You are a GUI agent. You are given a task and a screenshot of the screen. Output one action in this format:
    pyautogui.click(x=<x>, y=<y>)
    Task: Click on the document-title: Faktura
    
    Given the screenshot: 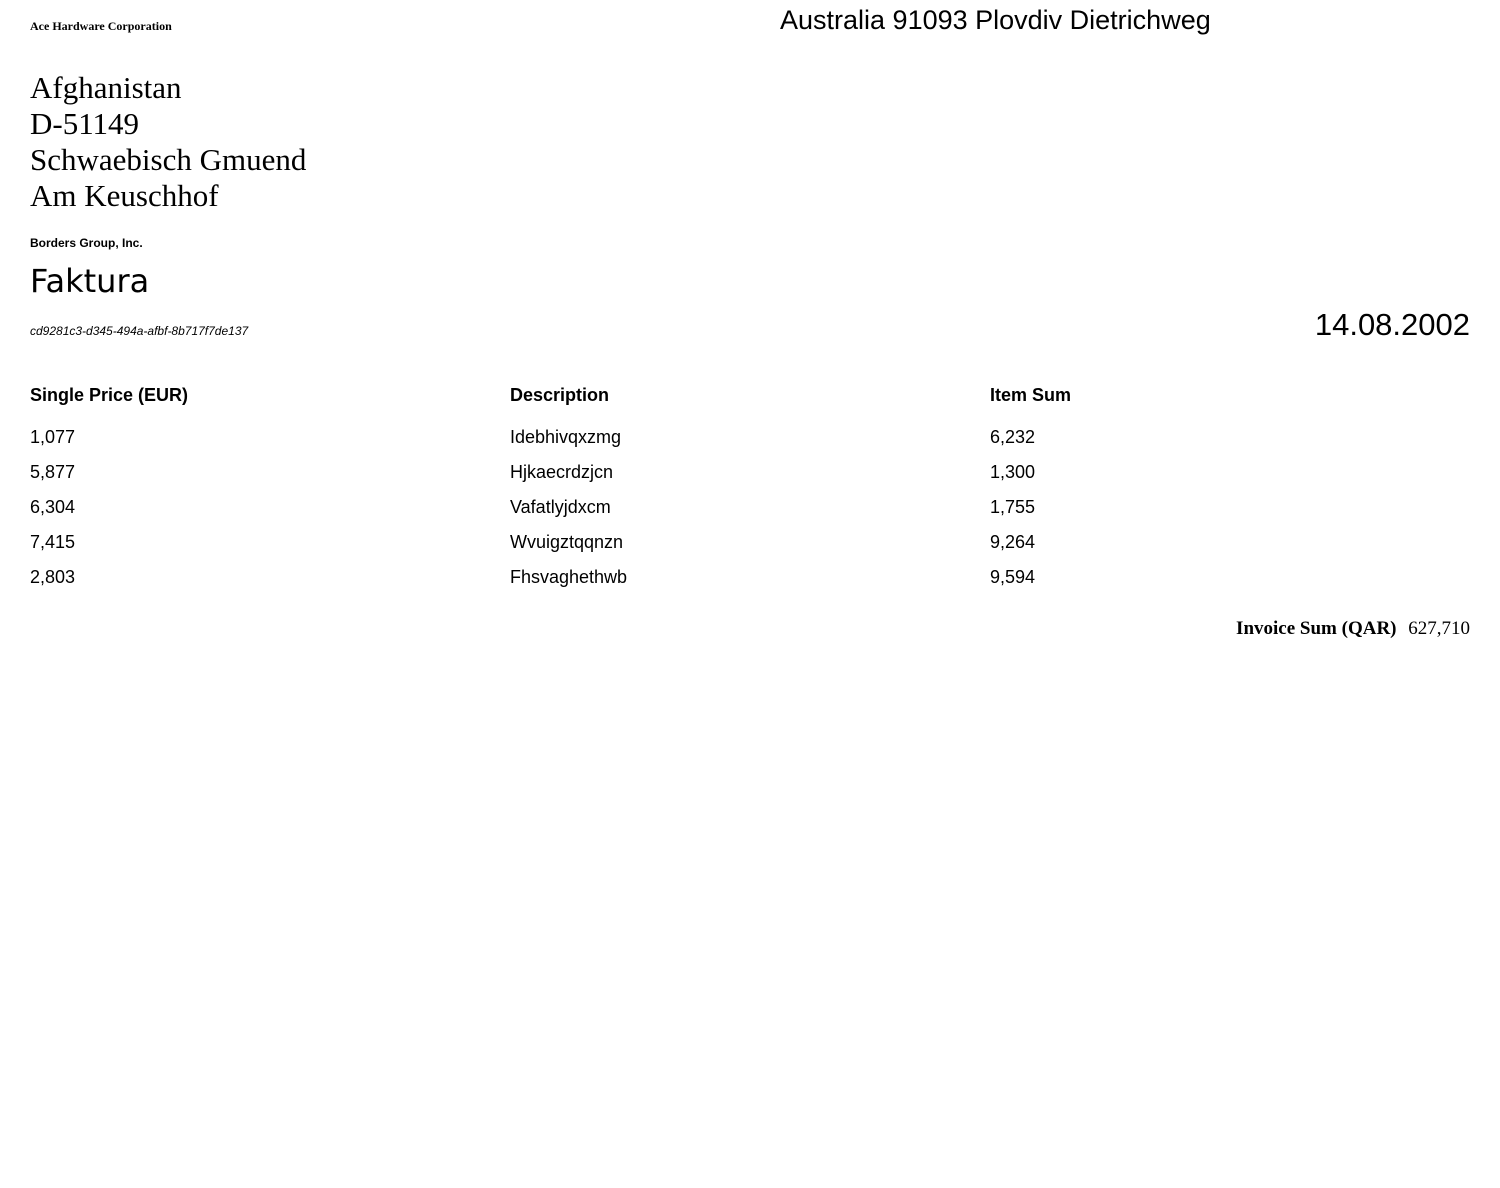 What is the action you would take?
    pyautogui.click(x=90, y=281)
    